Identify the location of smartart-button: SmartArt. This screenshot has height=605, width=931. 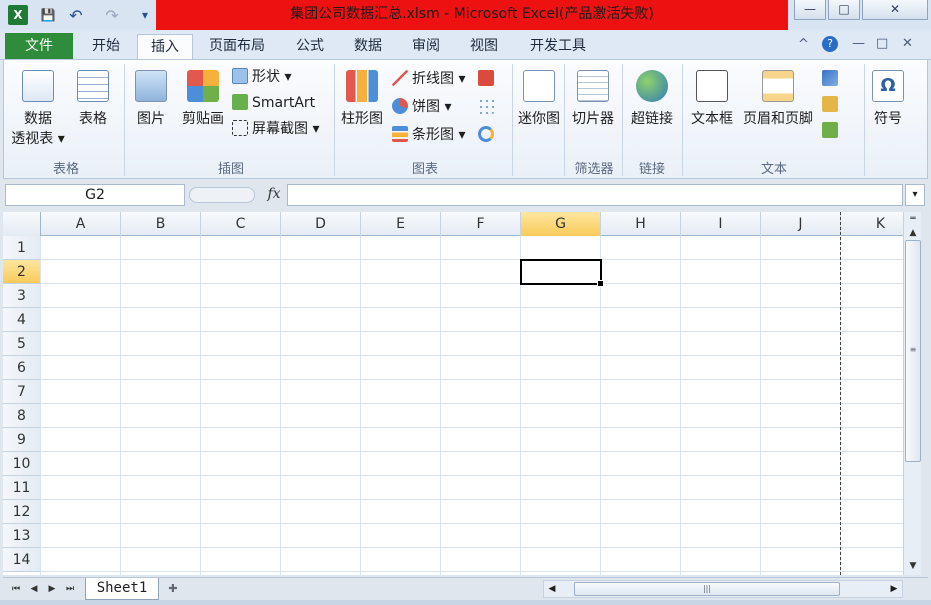
(273, 103).